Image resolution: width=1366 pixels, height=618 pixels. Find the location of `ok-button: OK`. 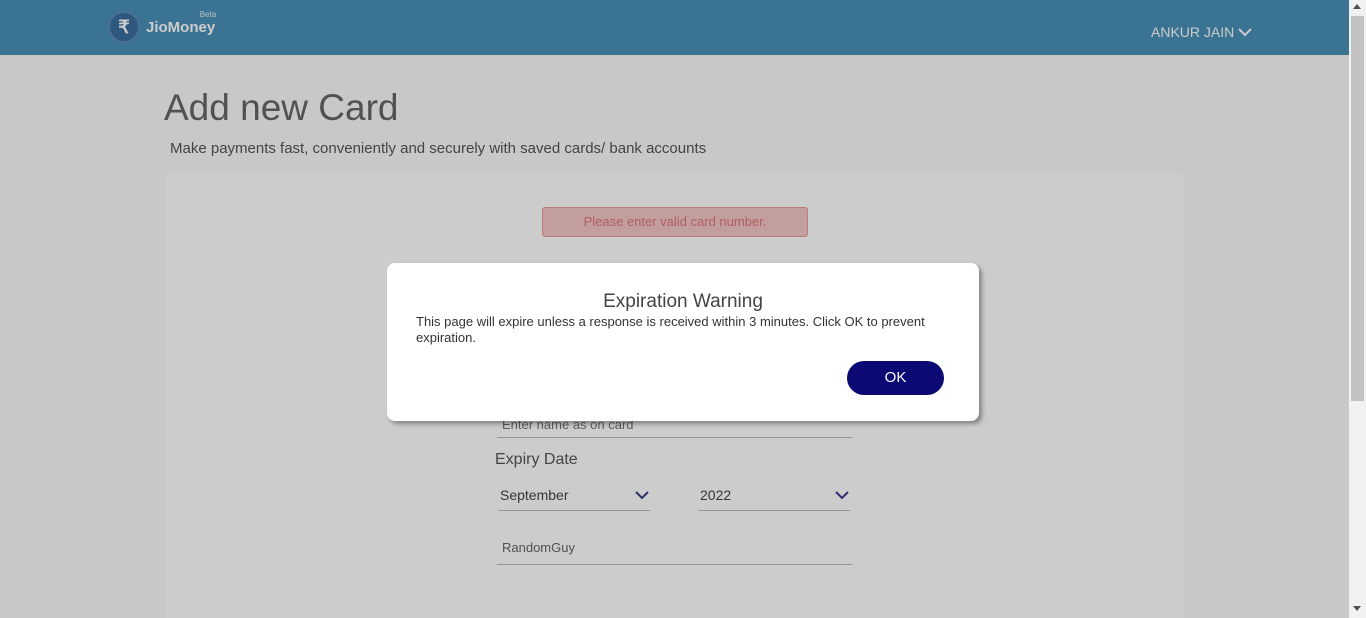

ok-button: OK is located at coordinates (895, 378).